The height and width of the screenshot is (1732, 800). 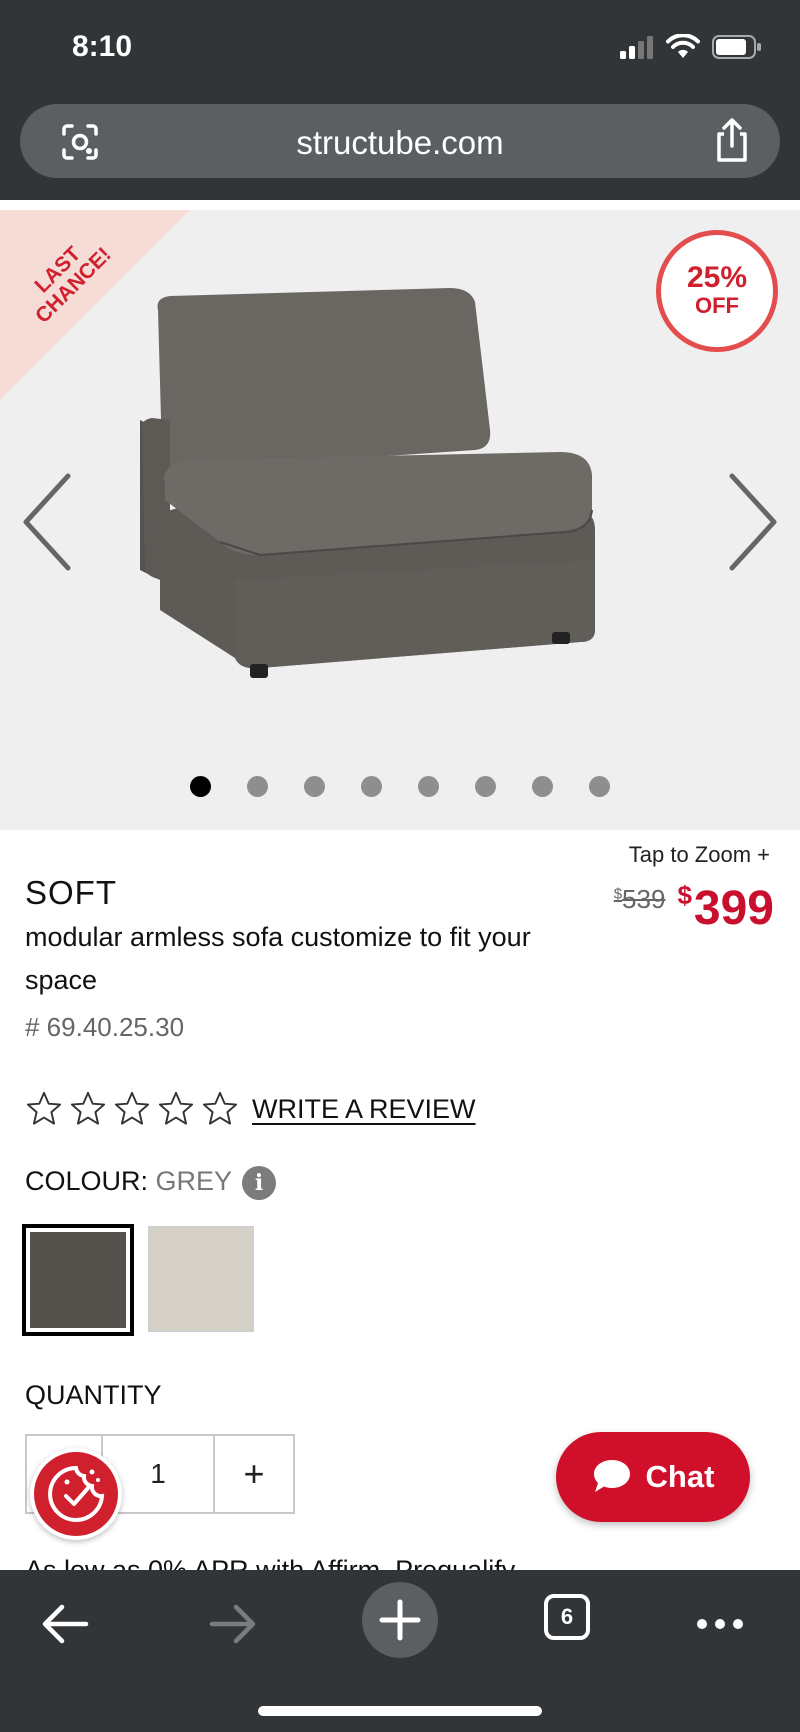 I want to click on sale-price: $399, so click(x=725, y=902).